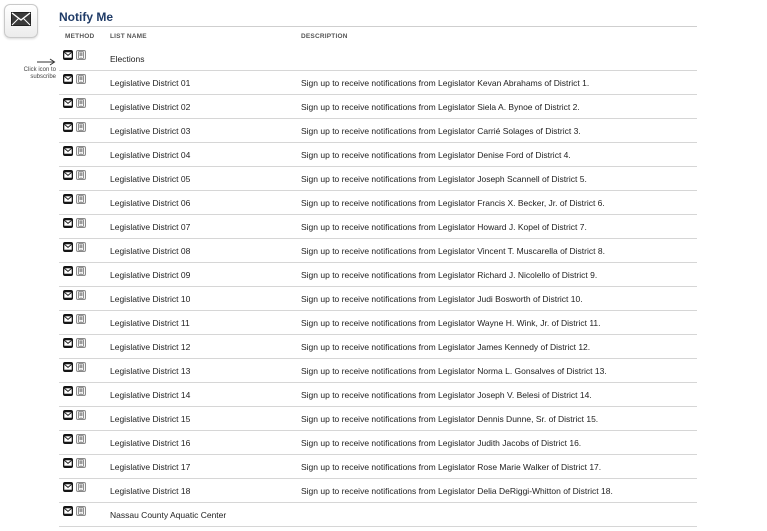 This screenshot has height=531, width=767. I want to click on list-name: Legislative District 16, so click(150, 443).